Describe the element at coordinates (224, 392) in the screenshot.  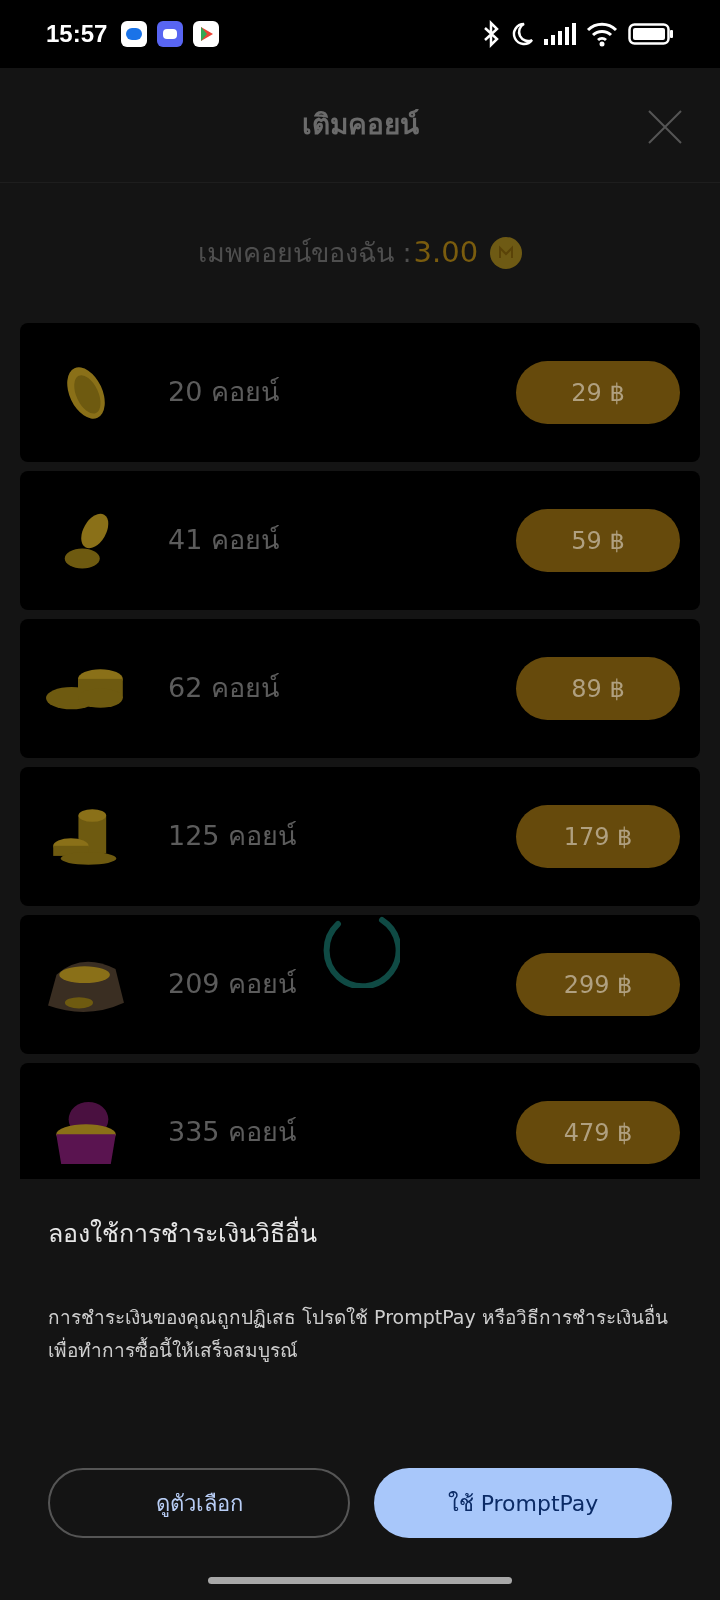
I see `coin-amount: 20 คอยน์` at that location.